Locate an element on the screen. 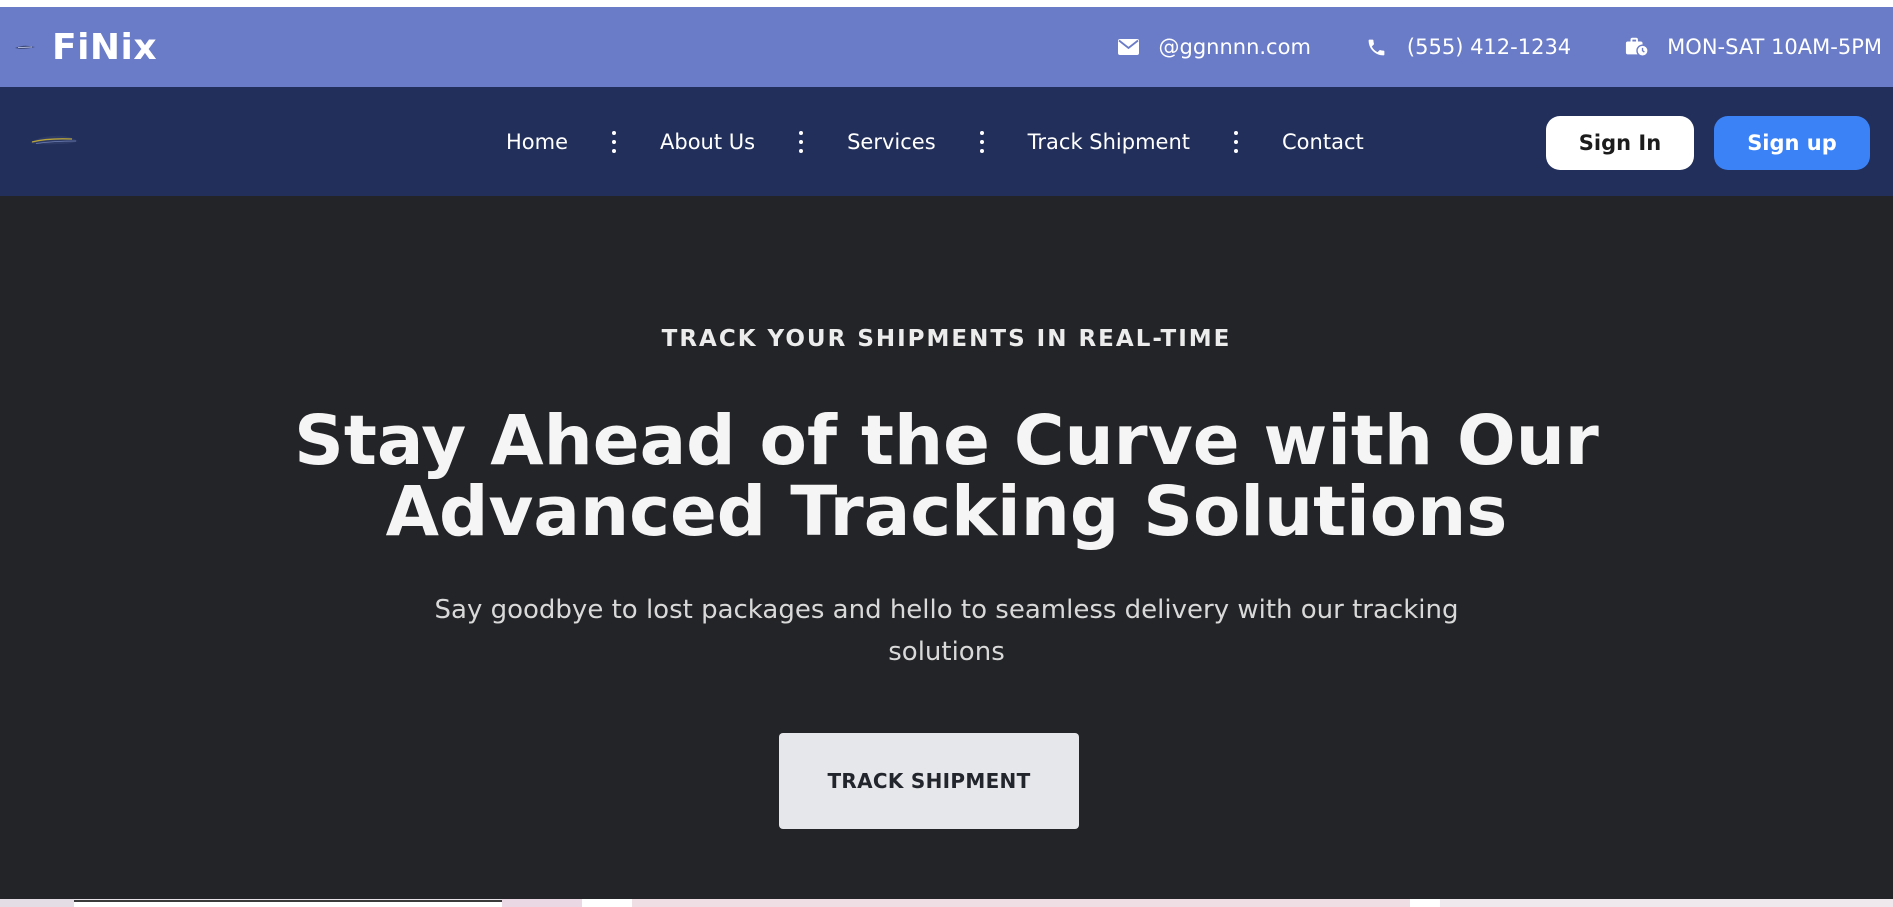 Image resolution: width=1893 pixels, height=907 pixels. contact-email: @ggnnnn.com is located at coordinates (1213, 47).